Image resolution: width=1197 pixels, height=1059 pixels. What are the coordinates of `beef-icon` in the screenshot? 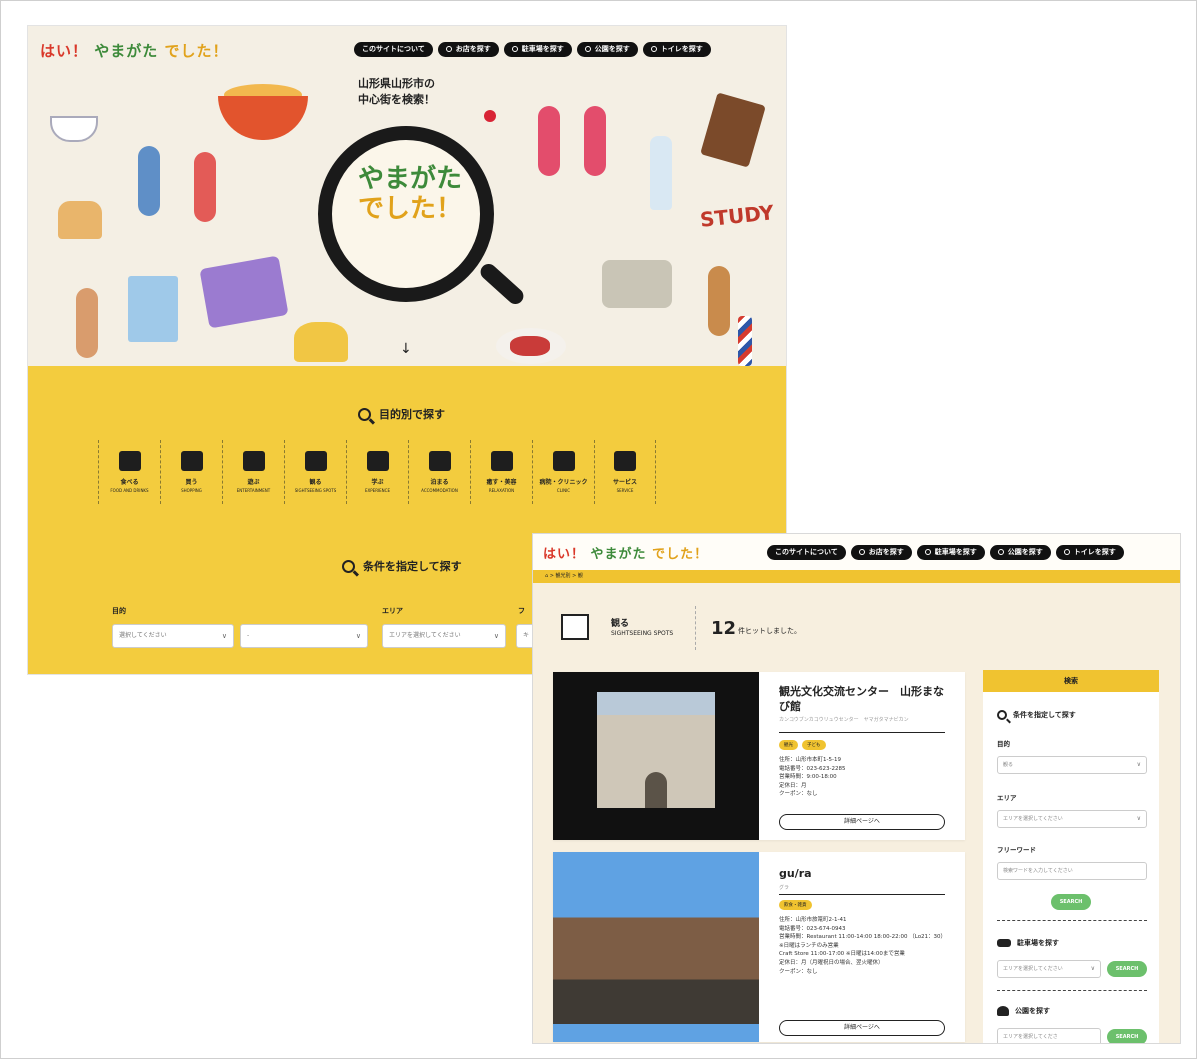 It's located at (531, 346).